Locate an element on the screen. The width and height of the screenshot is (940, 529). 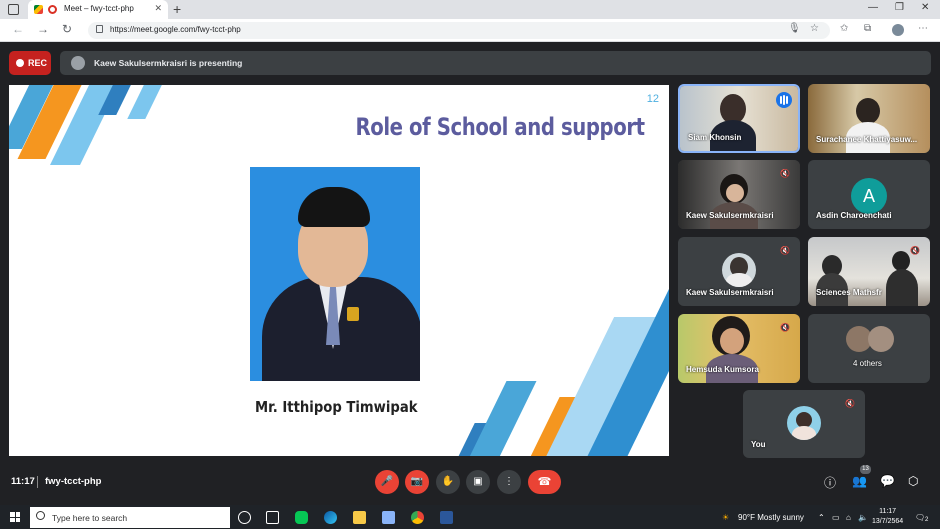
chat-icon: 💬 is located at coordinates (887, 481).